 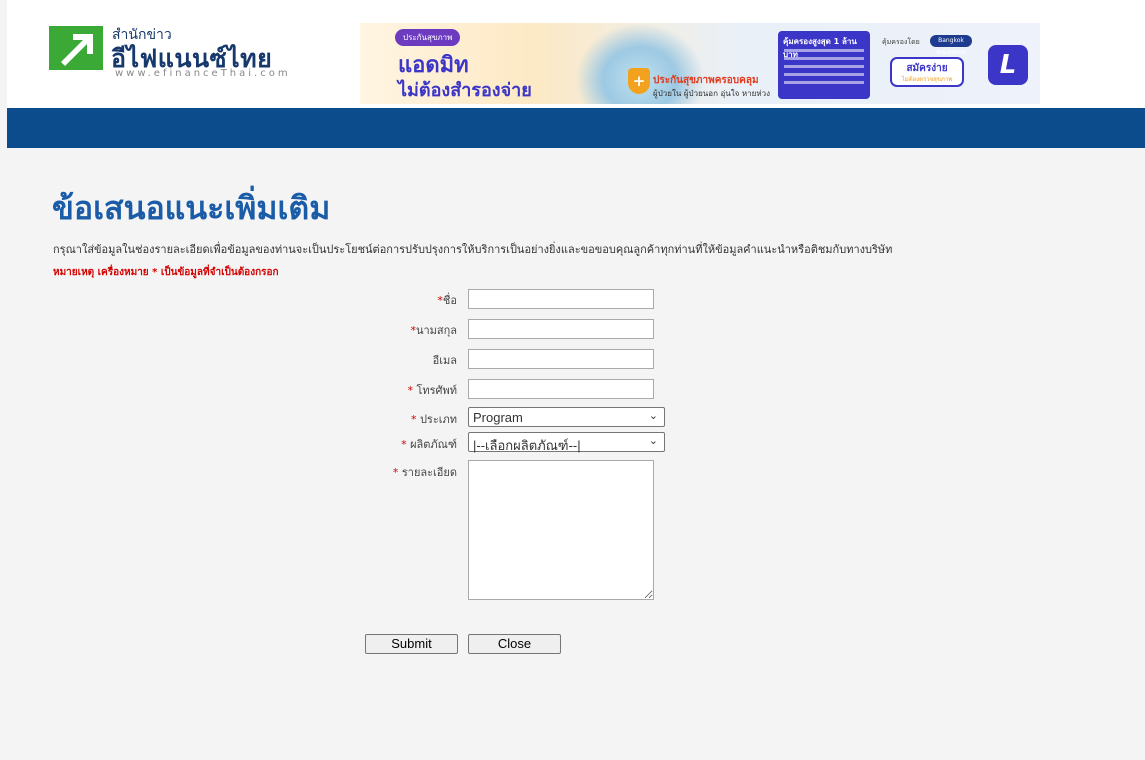 I want to click on product-label: * ผลิตภัณฑ์, so click(x=429, y=444).